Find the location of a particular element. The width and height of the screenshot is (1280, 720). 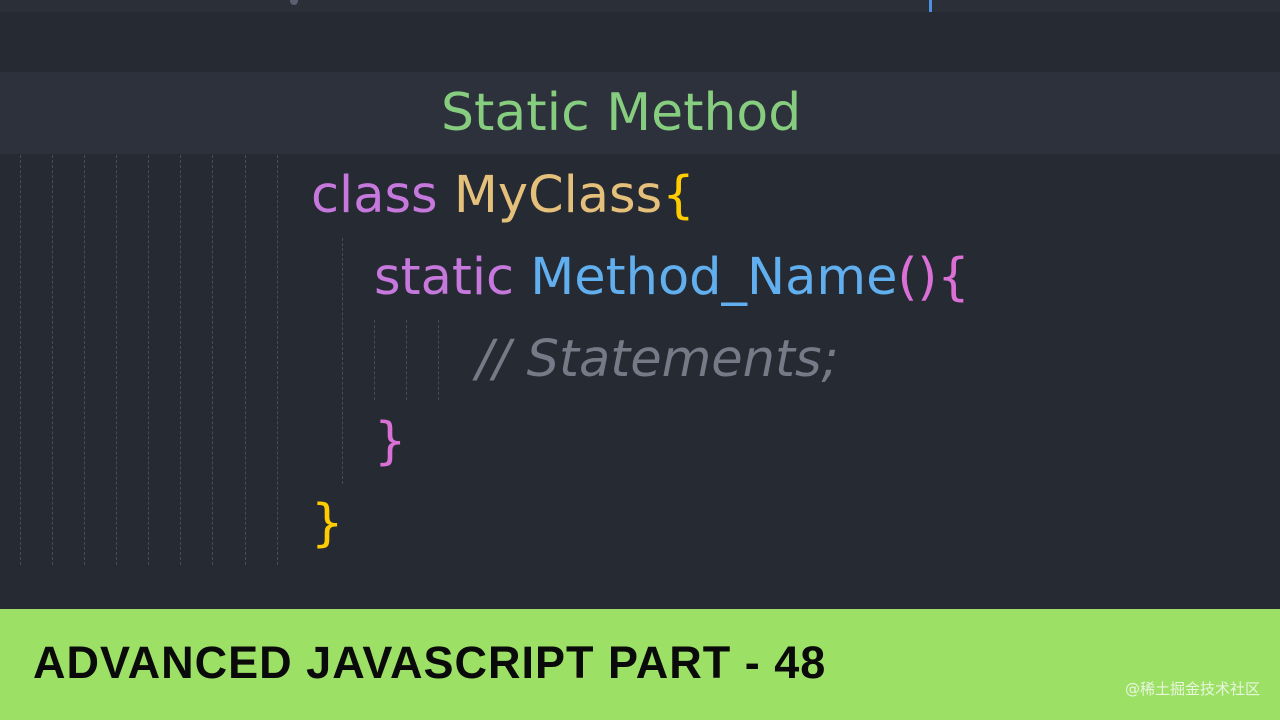

editor-top-bar is located at coordinates (640, 6).